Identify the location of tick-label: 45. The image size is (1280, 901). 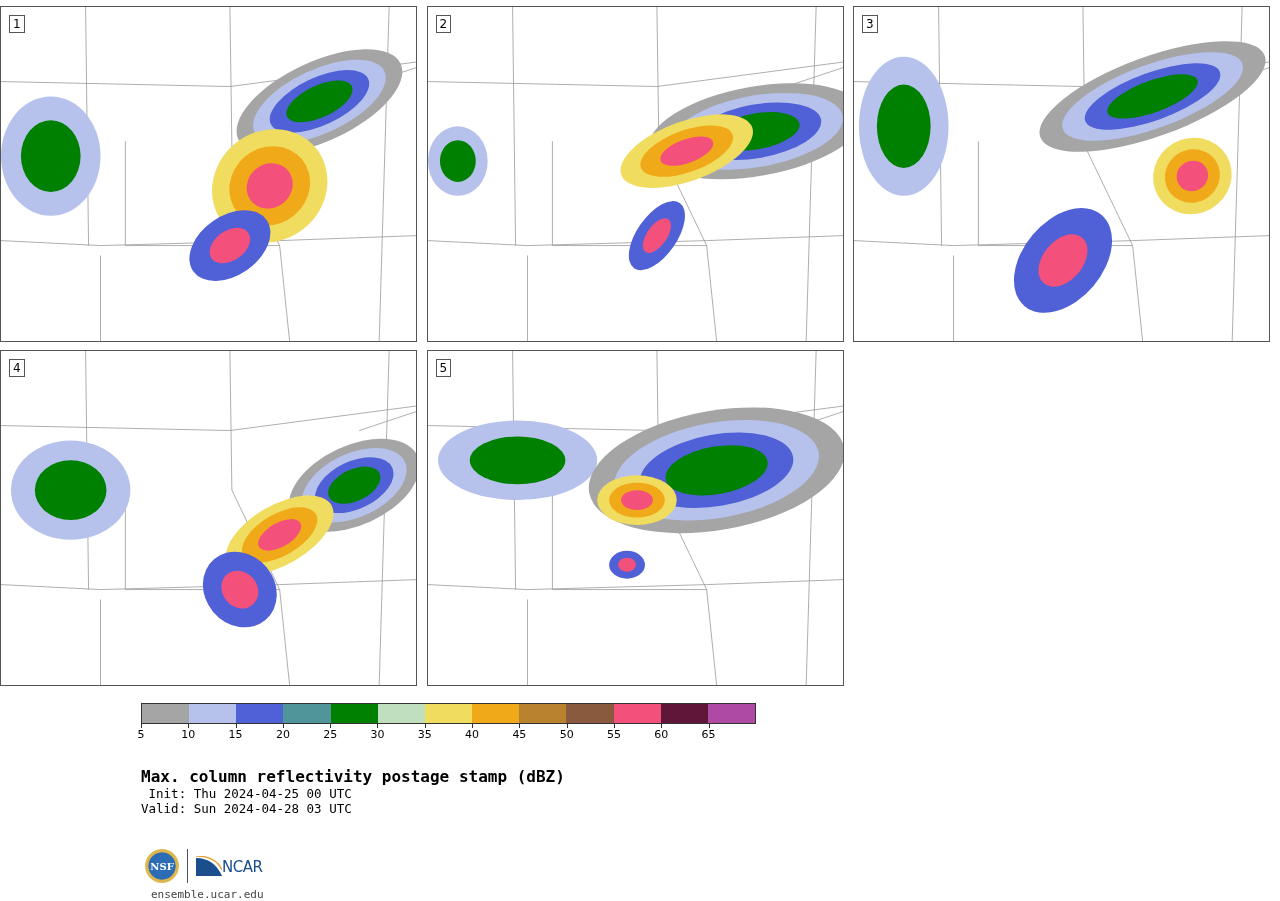
(519, 734).